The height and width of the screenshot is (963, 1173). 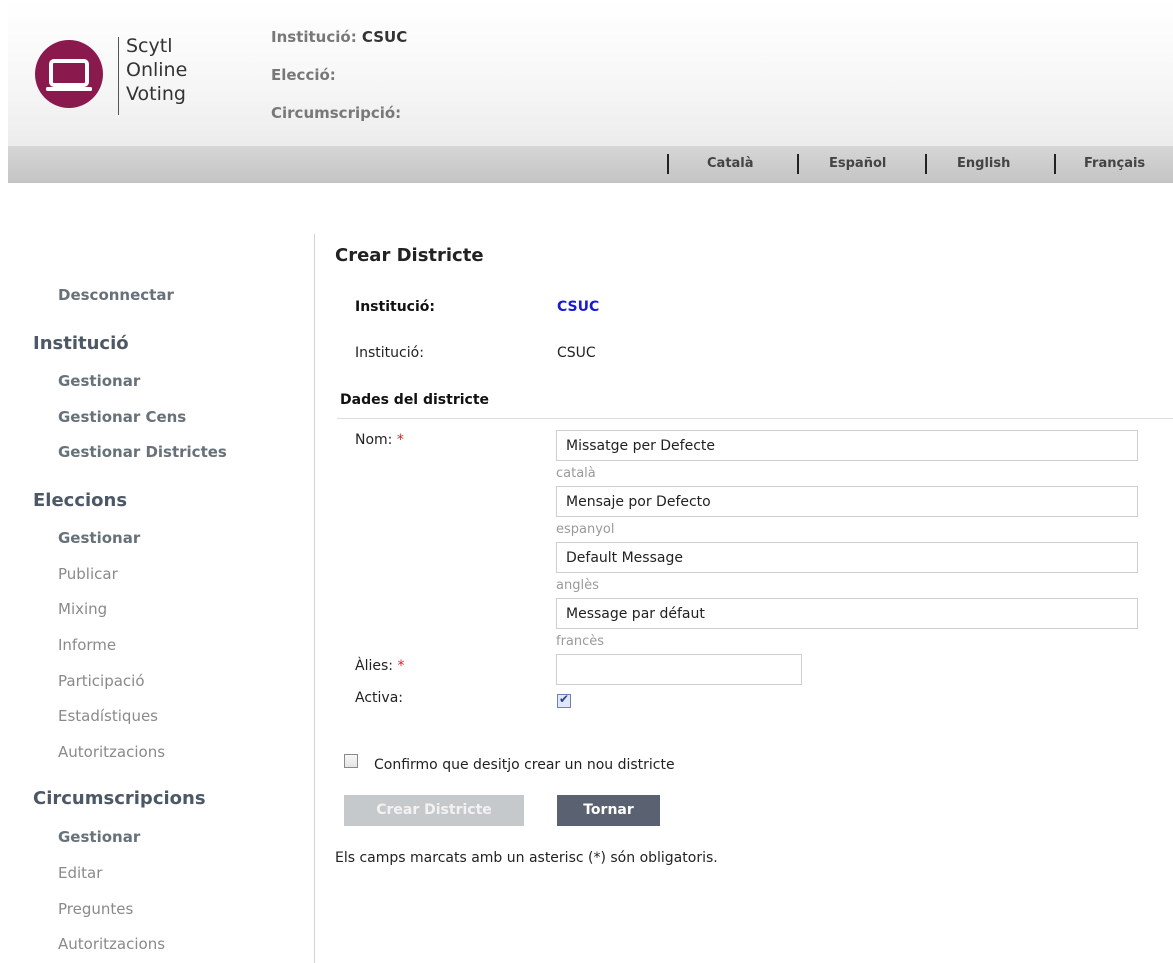 What do you see at coordinates (389, 353) in the screenshot?
I see `institucio-label: Institució:` at bounding box center [389, 353].